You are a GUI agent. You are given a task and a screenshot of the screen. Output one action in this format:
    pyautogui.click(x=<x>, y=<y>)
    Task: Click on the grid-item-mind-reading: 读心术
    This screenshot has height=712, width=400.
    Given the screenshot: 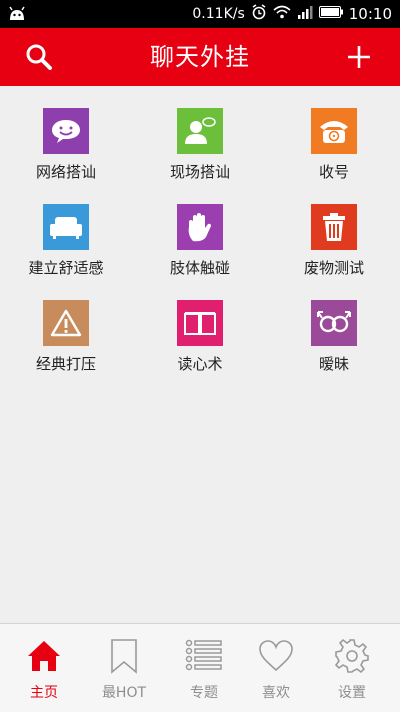 What is the action you would take?
    pyautogui.click(x=200, y=326)
    